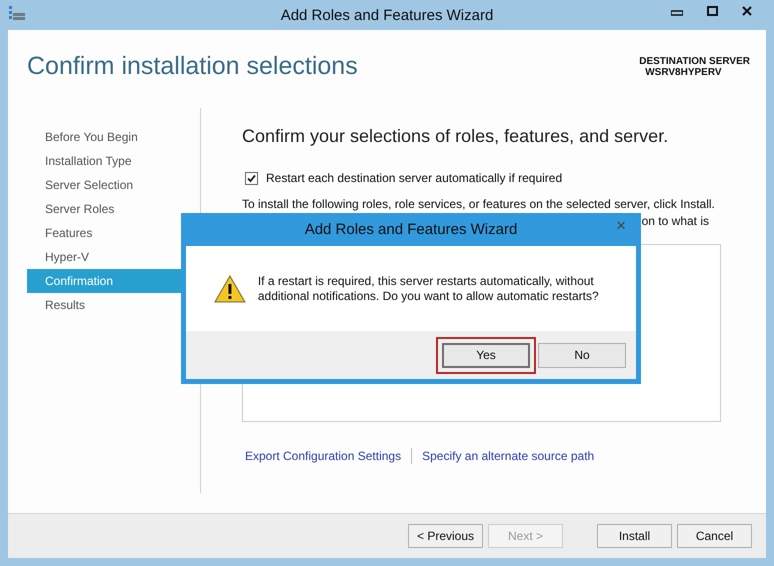  What do you see at coordinates (445, 536) in the screenshot?
I see `wizard-button: < Previous` at bounding box center [445, 536].